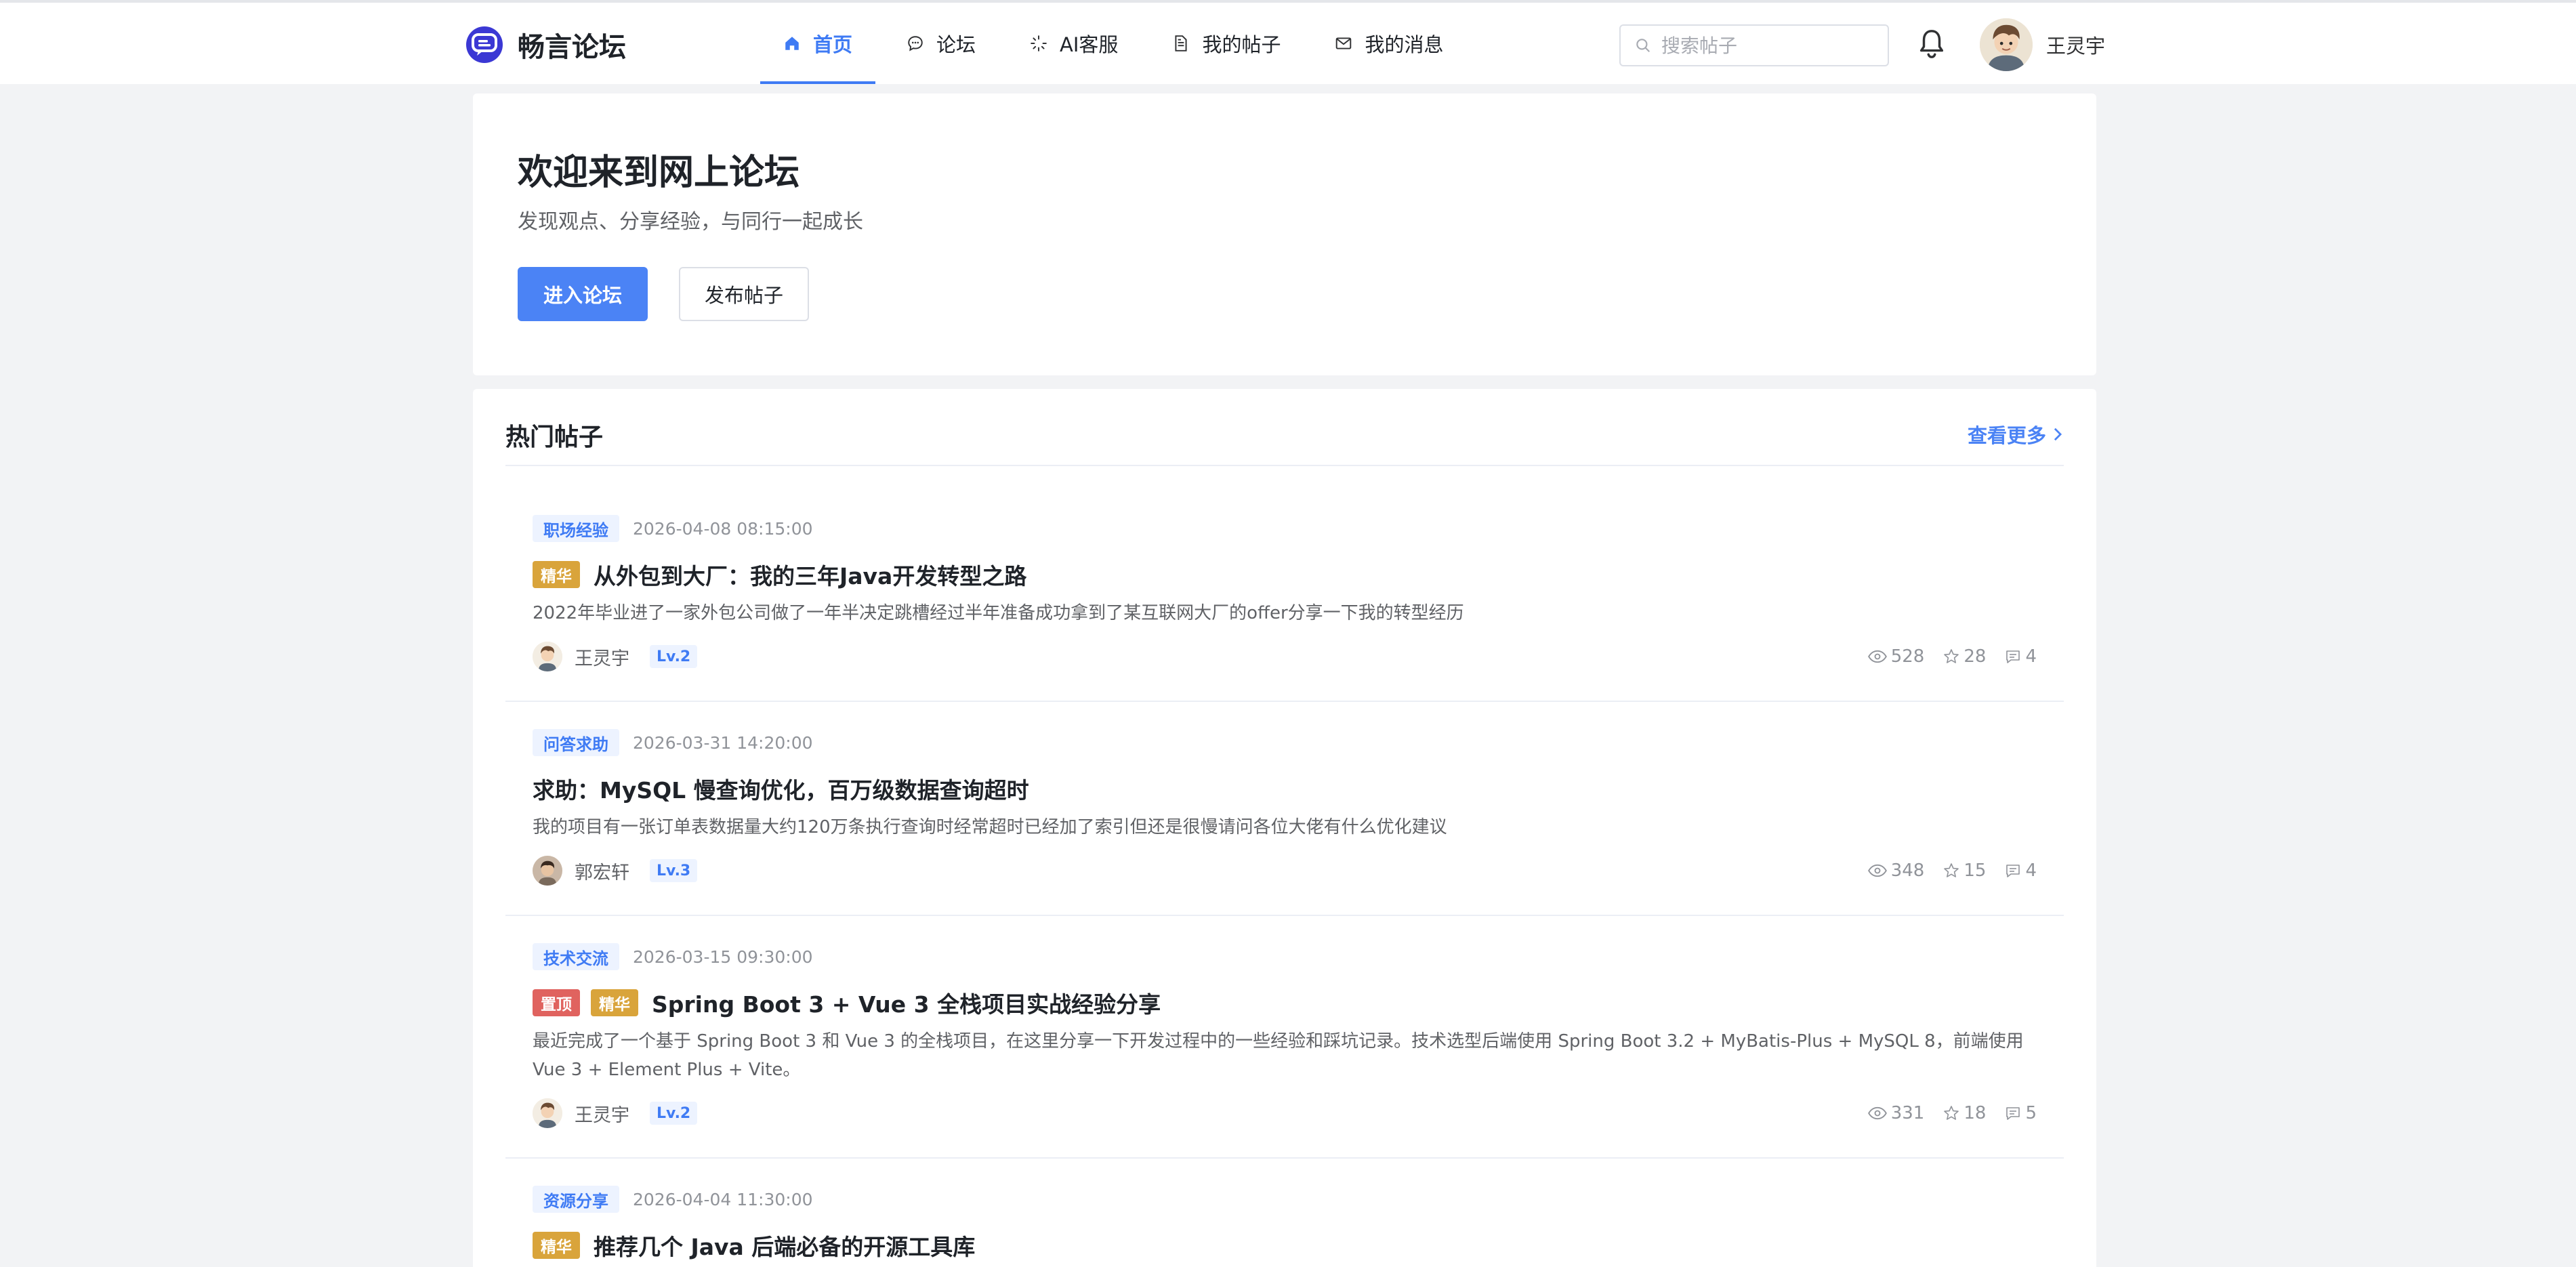  I want to click on view-count: 348, so click(1896, 870).